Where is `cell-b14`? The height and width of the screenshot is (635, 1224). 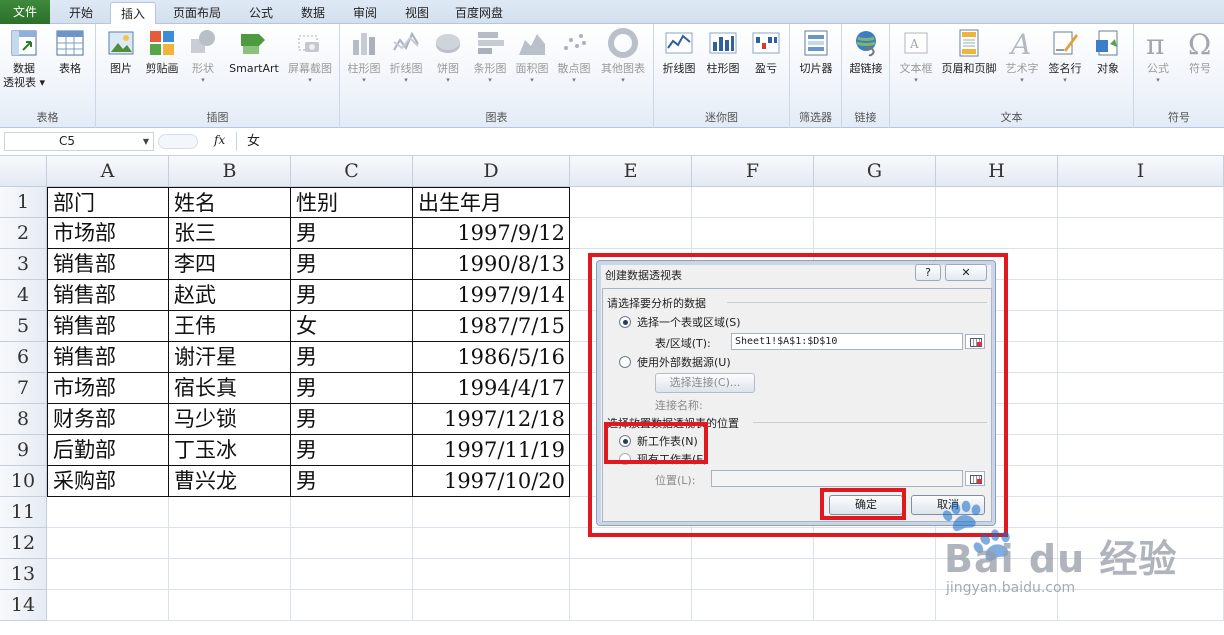 cell-b14 is located at coordinates (230, 605).